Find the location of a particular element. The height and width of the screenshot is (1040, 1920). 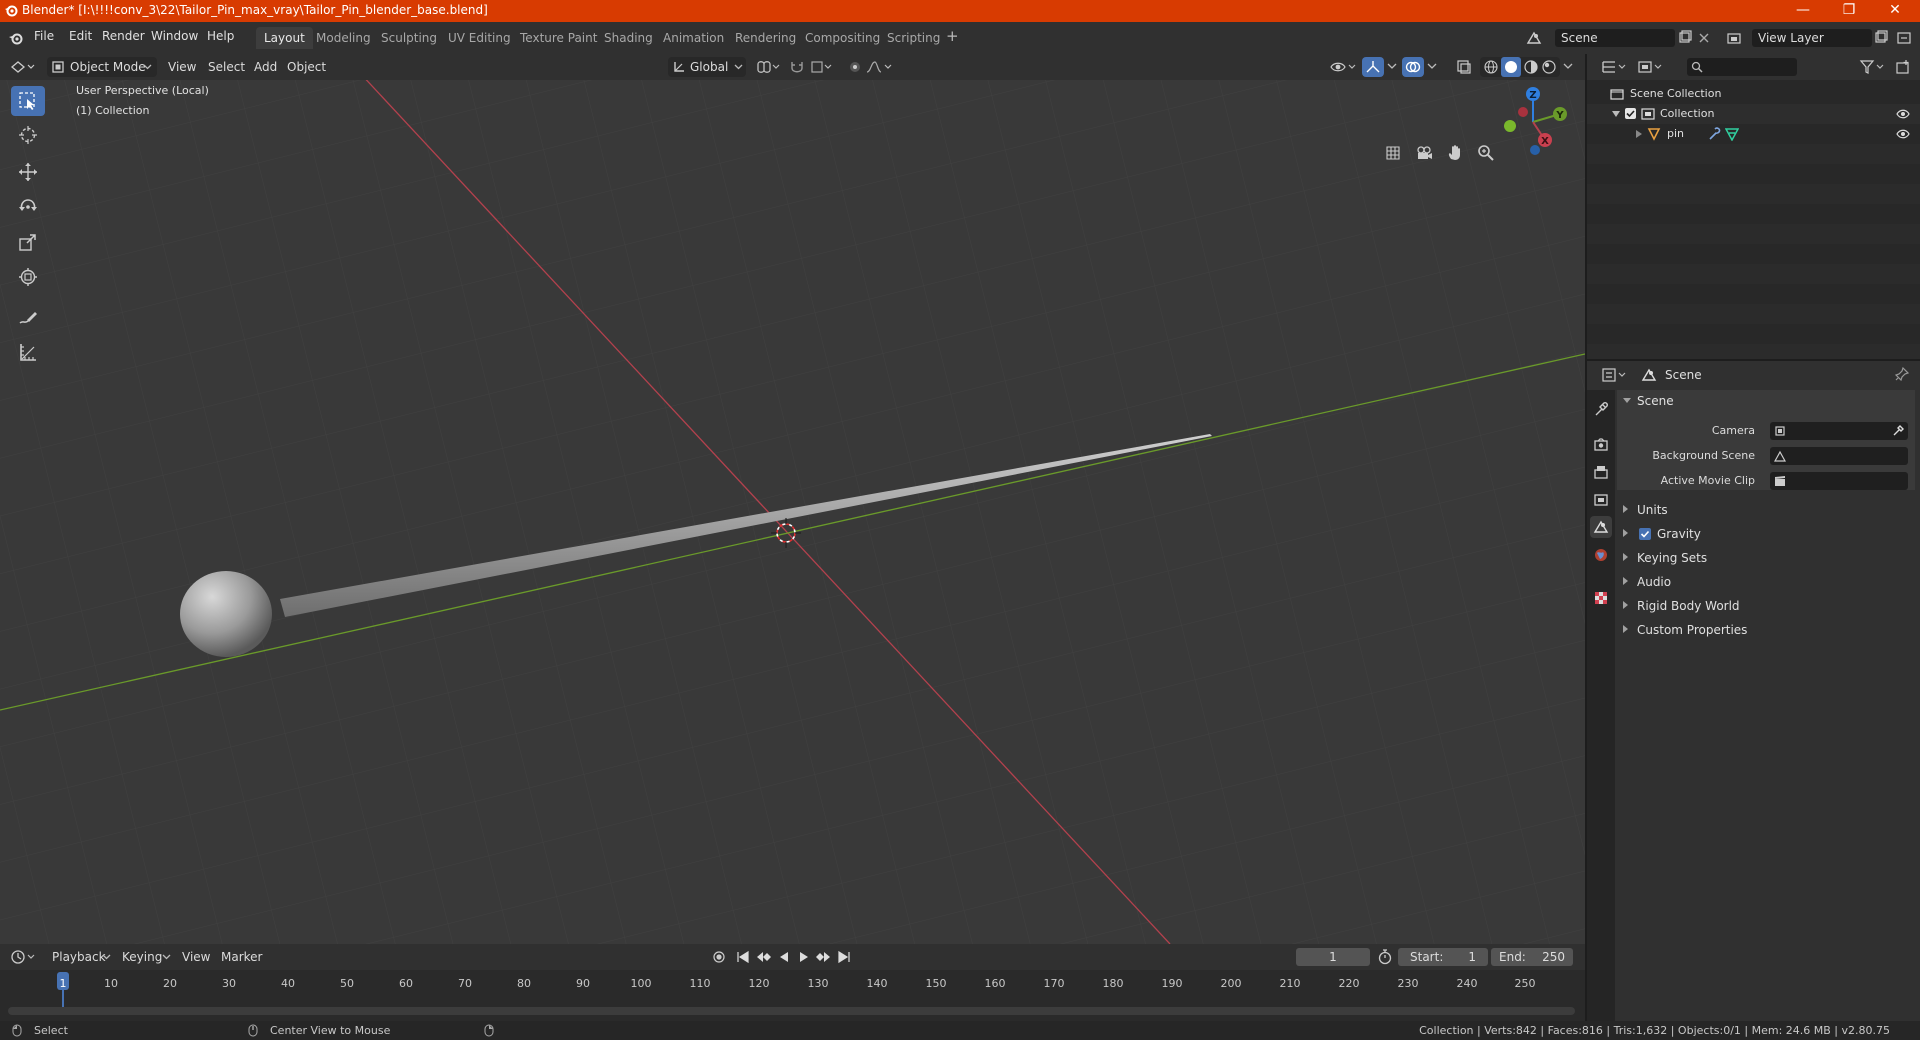

active-movie-clip-field is located at coordinates (1839, 481).